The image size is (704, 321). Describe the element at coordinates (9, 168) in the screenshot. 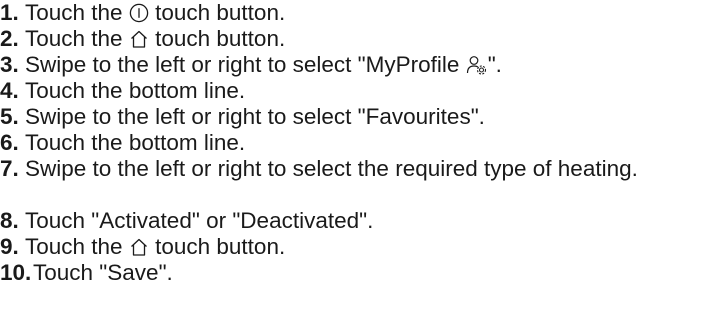

I see `step-number: 7.` at that location.